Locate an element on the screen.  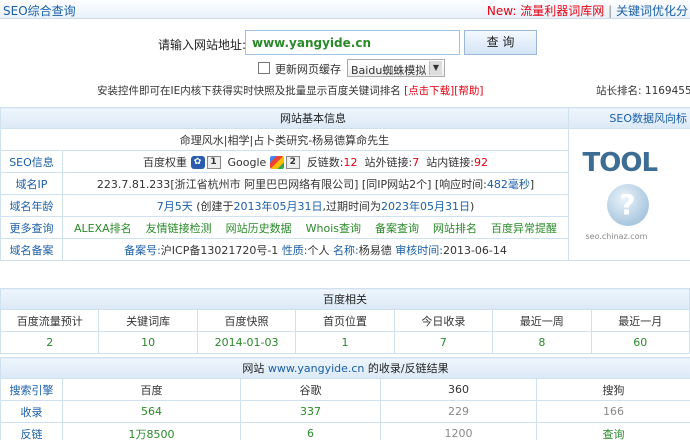
basic-info-header: 网站基本信息 SEO数据风向标 is located at coordinates (345, 118).